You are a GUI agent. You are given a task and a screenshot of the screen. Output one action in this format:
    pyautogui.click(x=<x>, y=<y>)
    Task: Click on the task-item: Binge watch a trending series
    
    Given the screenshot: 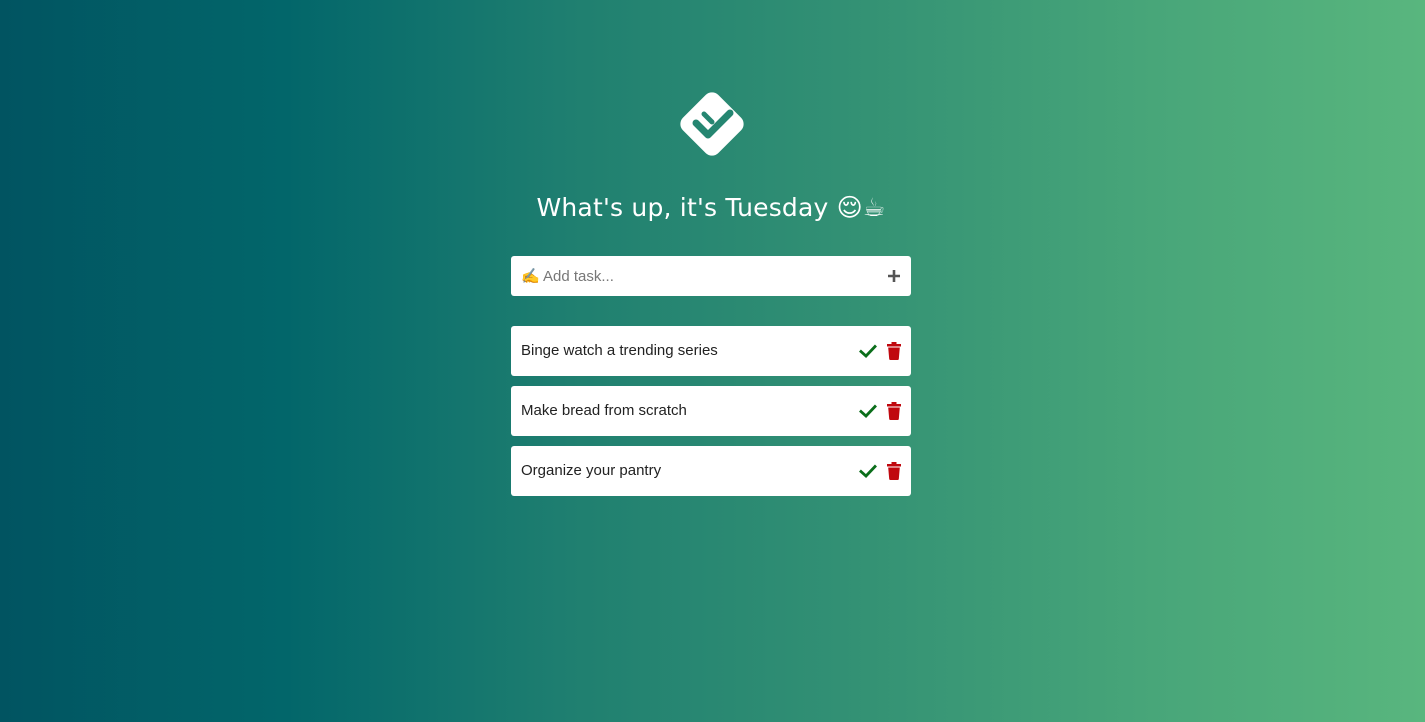 What is the action you would take?
    pyautogui.click(x=711, y=351)
    